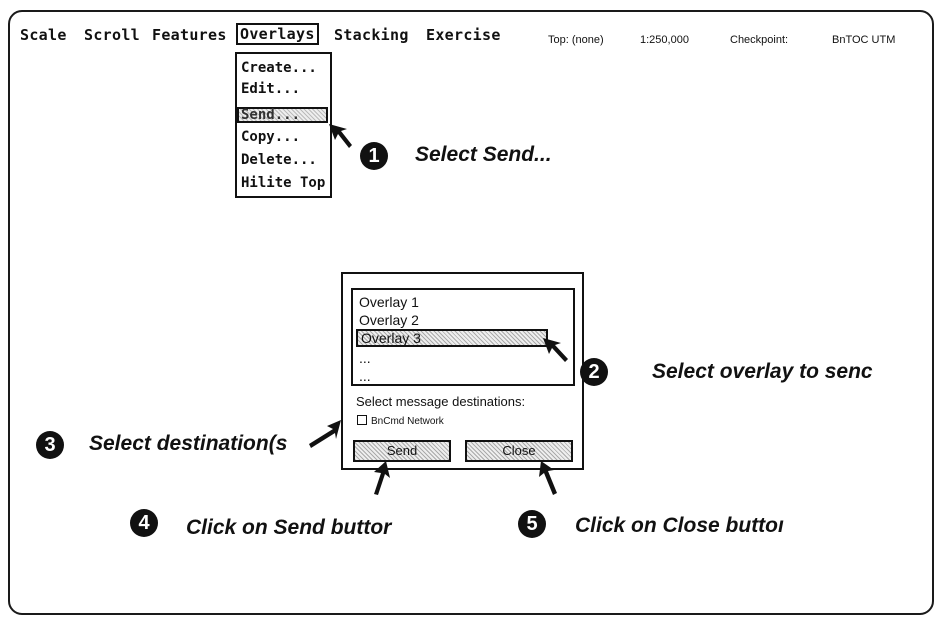  Describe the element at coordinates (762, 371) in the screenshot. I see `step-2-text: Select overlay to senc` at that location.